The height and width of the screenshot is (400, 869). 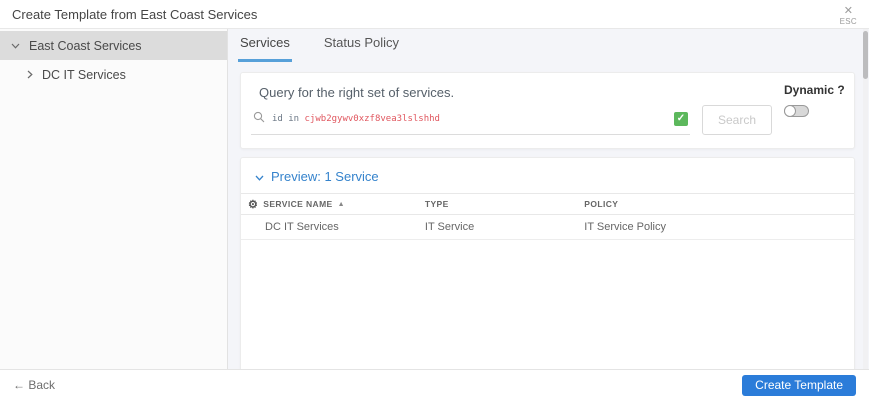 I want to click on query-input: id in cjwb2gywv0xzf8vea3lslshhd ✓, so click(x=470, y=121).